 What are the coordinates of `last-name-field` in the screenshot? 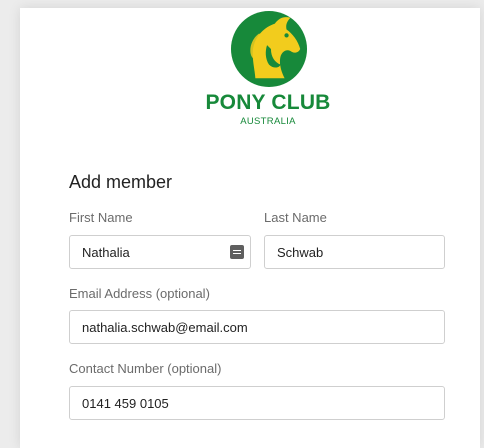 It's located at (354, 252).